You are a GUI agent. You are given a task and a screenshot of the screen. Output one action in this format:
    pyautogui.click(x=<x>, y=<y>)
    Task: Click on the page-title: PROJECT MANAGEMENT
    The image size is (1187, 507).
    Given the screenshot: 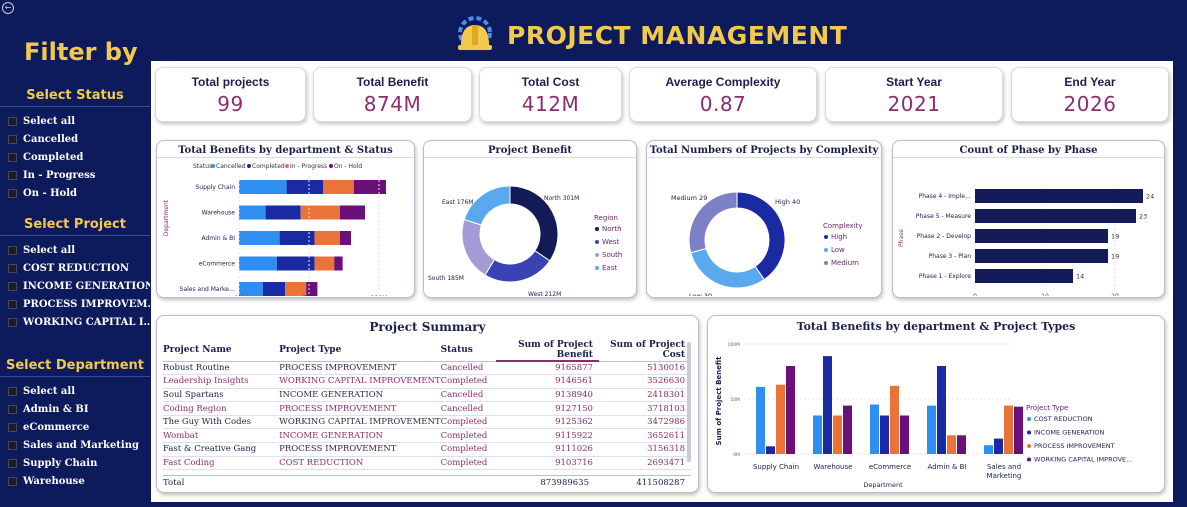 What is the action you would take?
    pyautogui.click(x=677, y=35)
    